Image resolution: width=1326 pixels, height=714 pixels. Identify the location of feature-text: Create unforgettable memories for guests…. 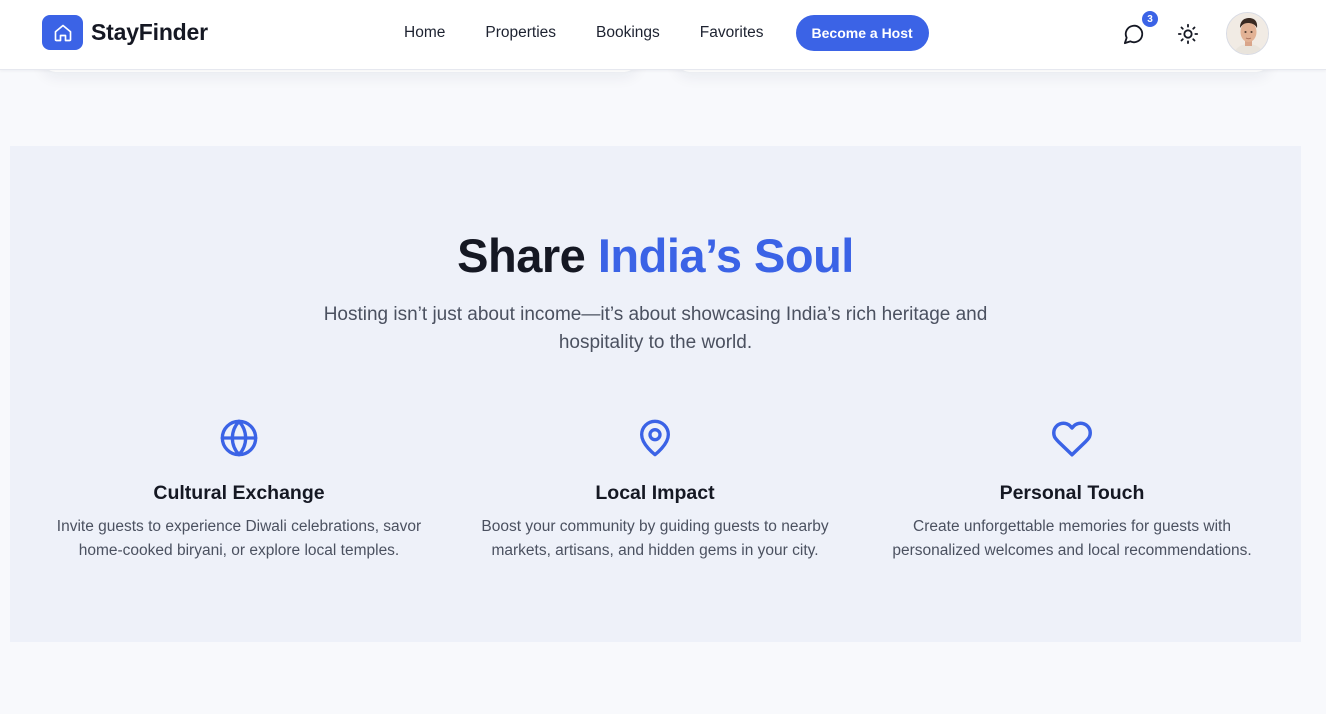
(1072, 538).